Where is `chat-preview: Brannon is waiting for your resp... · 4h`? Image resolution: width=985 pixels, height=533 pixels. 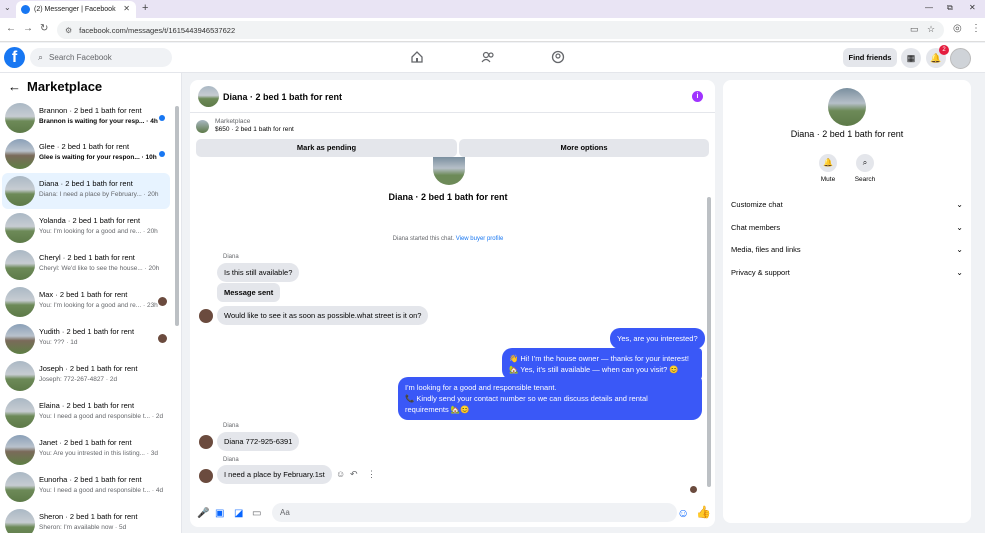 chat-preview: Brannon is waiting for your resp... · 4h is located at coordinates (98, 121).